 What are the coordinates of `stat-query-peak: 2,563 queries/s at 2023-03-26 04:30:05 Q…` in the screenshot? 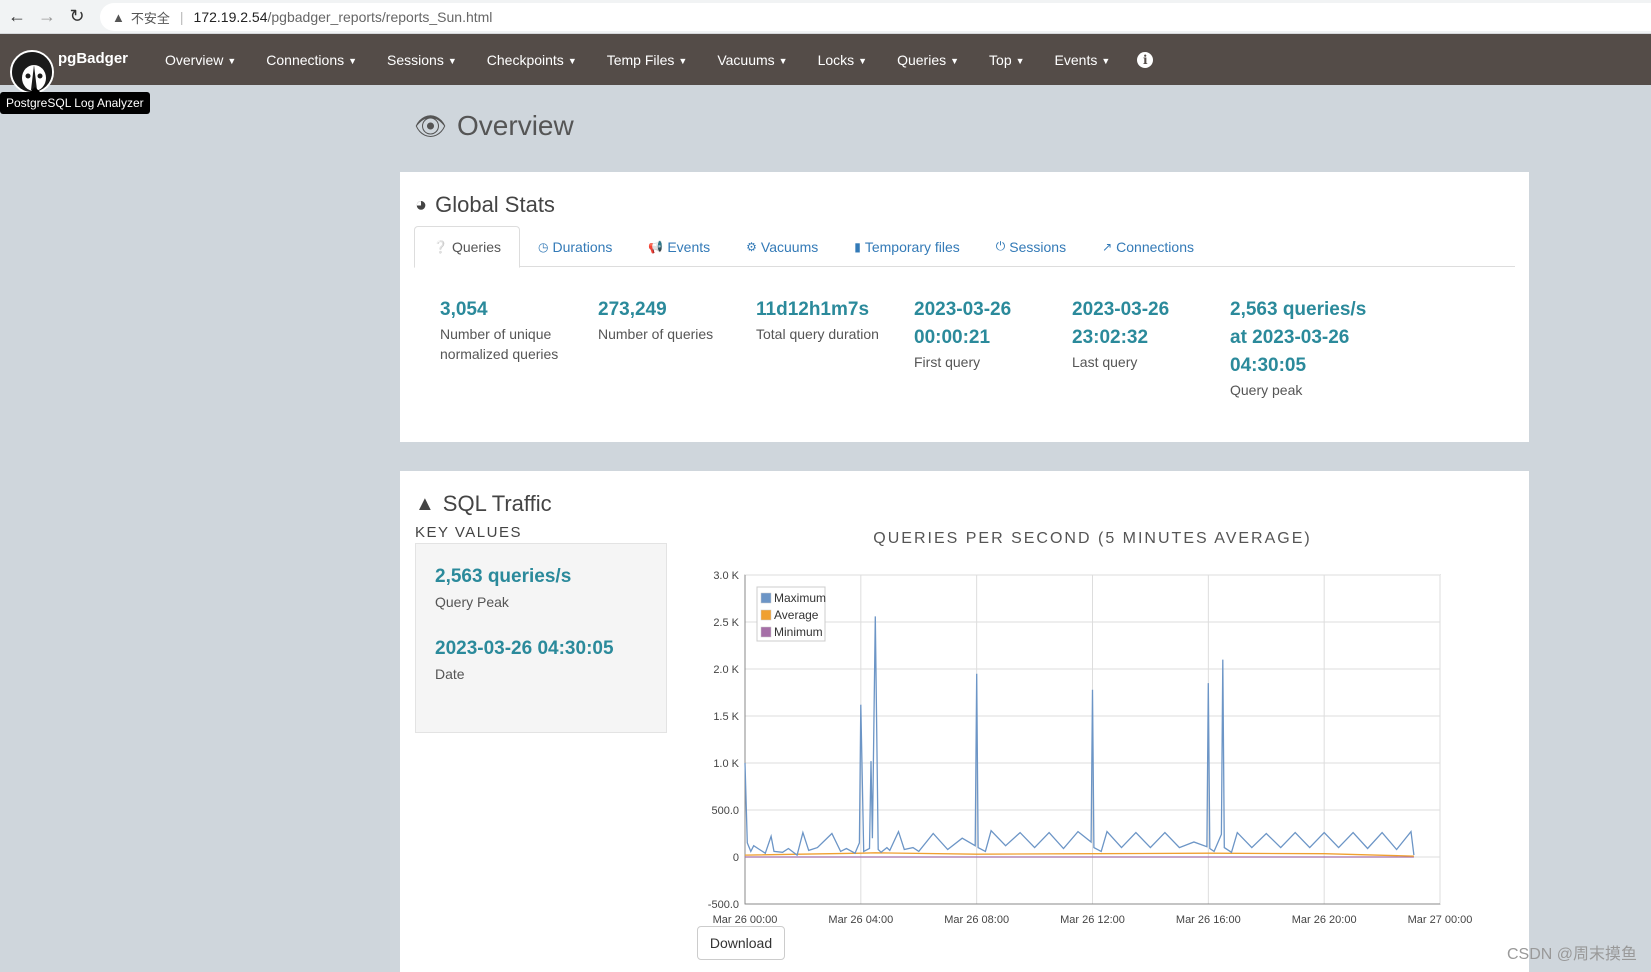 It's located at (1309, 348).